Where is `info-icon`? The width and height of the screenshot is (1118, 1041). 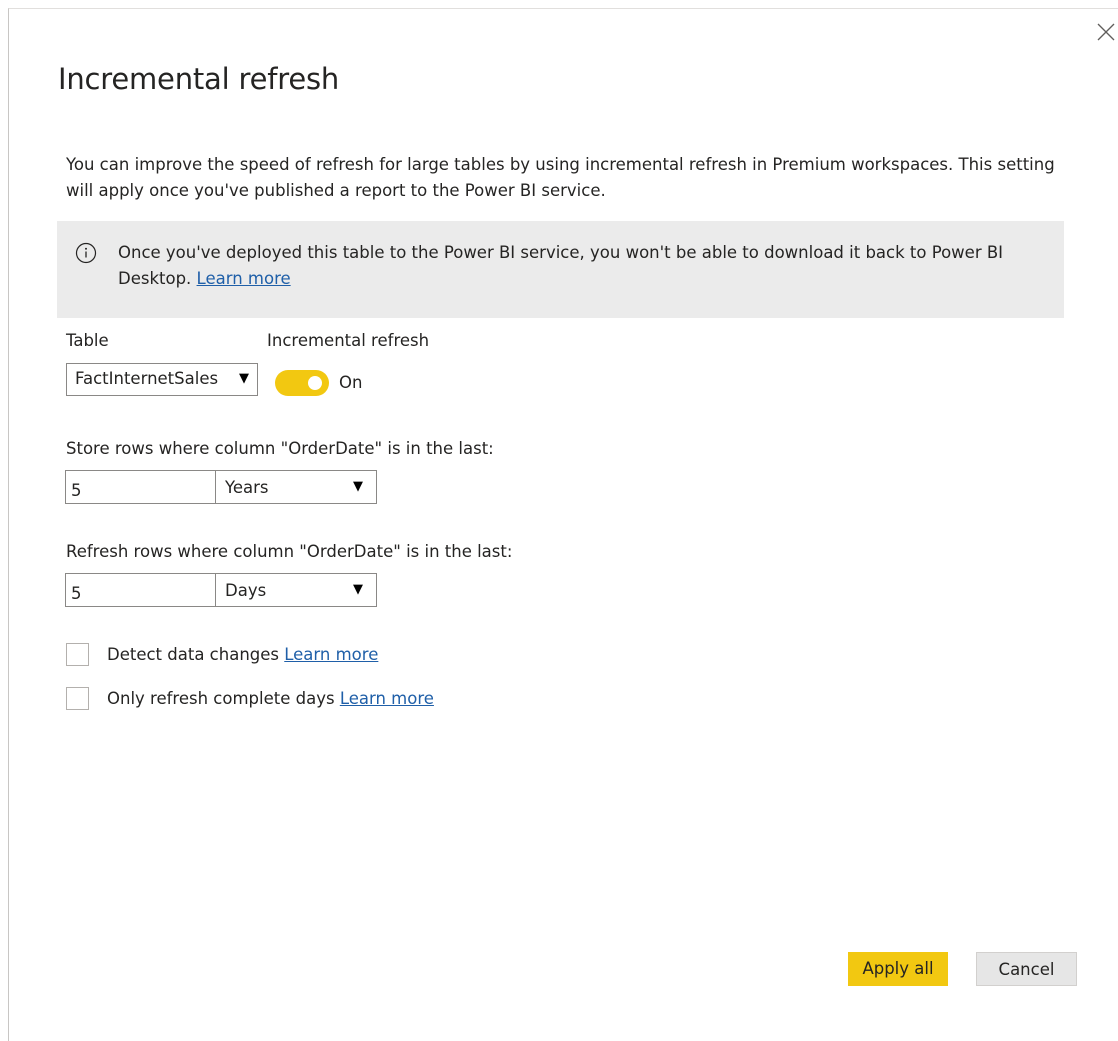 info-icon is located at coordinates (86, 253).